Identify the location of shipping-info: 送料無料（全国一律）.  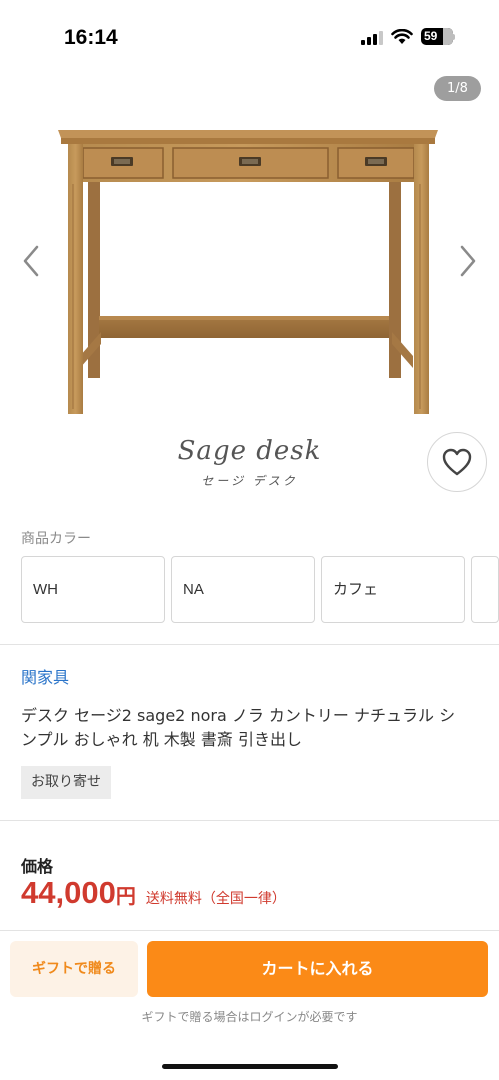
(215, 899).